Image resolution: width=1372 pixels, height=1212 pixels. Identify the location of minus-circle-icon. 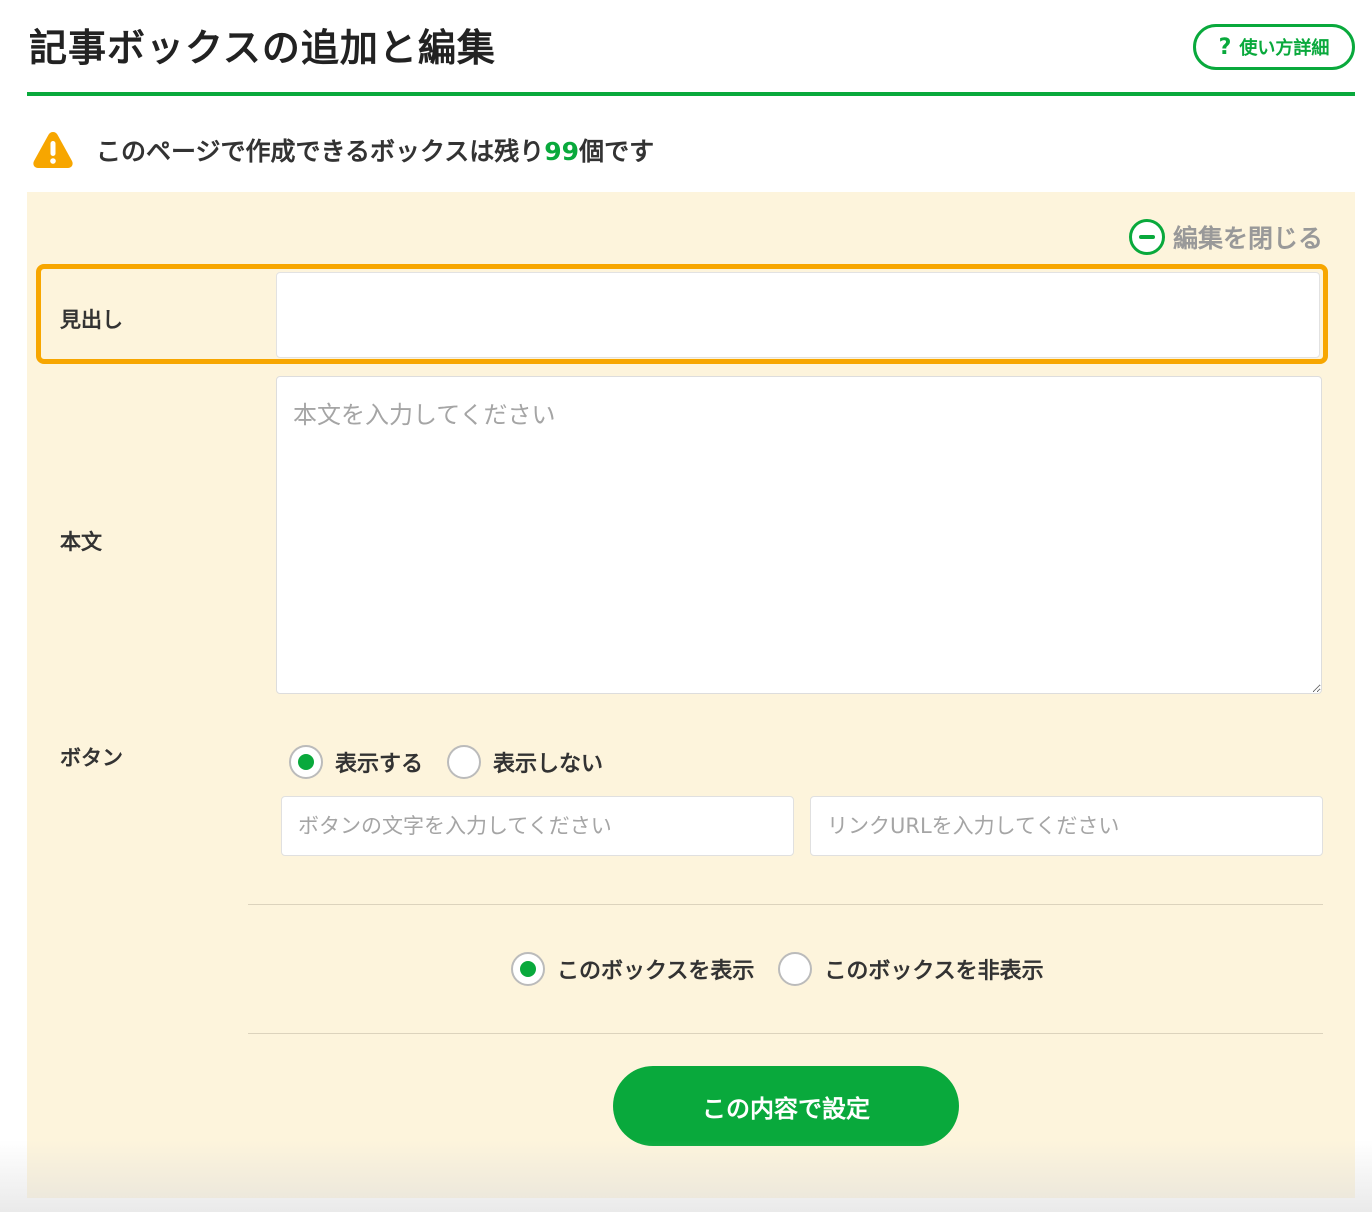
(1146, 237).